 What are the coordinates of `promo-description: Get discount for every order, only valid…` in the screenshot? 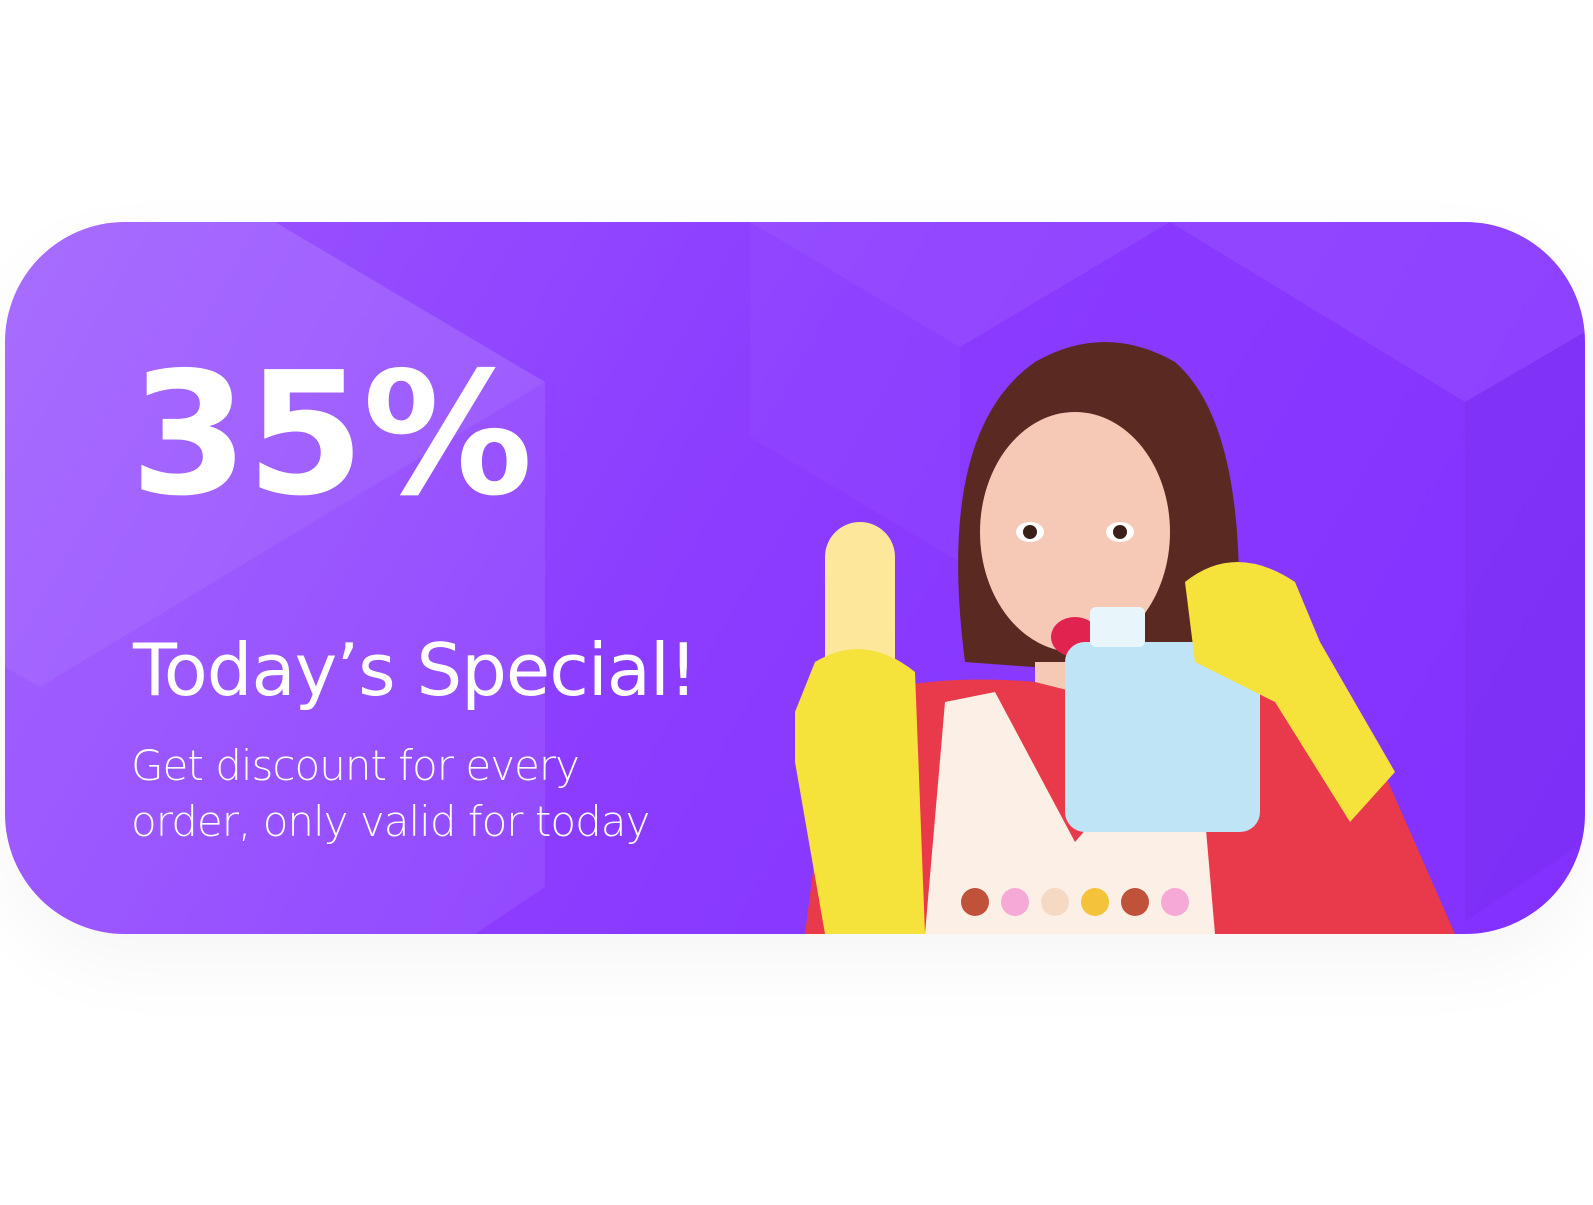 It's located at (390, 793).